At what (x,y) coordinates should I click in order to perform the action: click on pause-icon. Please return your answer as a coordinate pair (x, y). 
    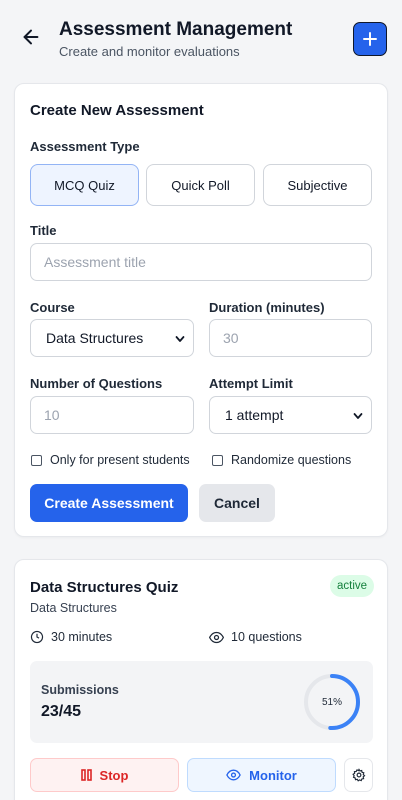
    Looking at the image, I should click on (86, 775).